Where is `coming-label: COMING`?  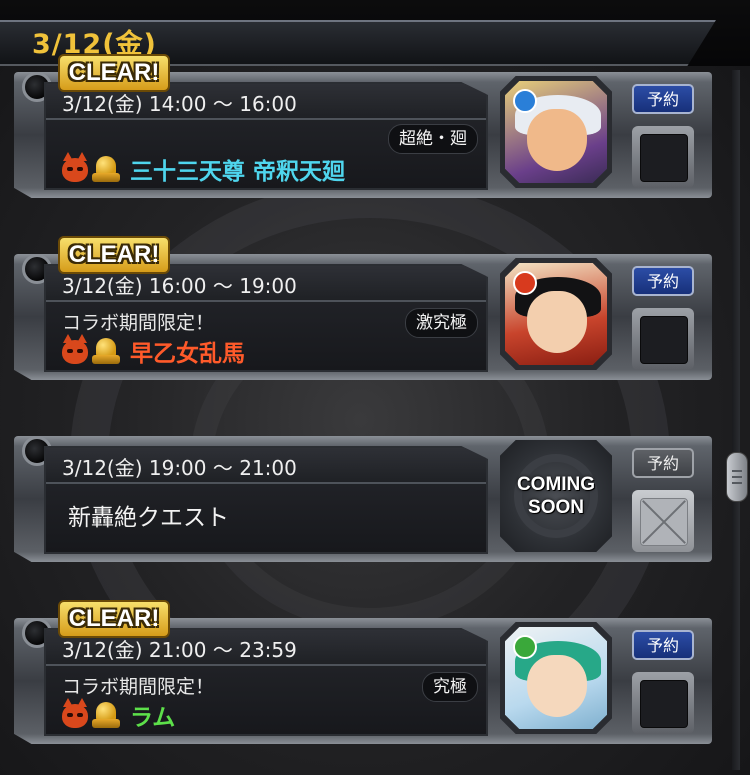 coming-label: COMING is located at coordinates (556, 484).